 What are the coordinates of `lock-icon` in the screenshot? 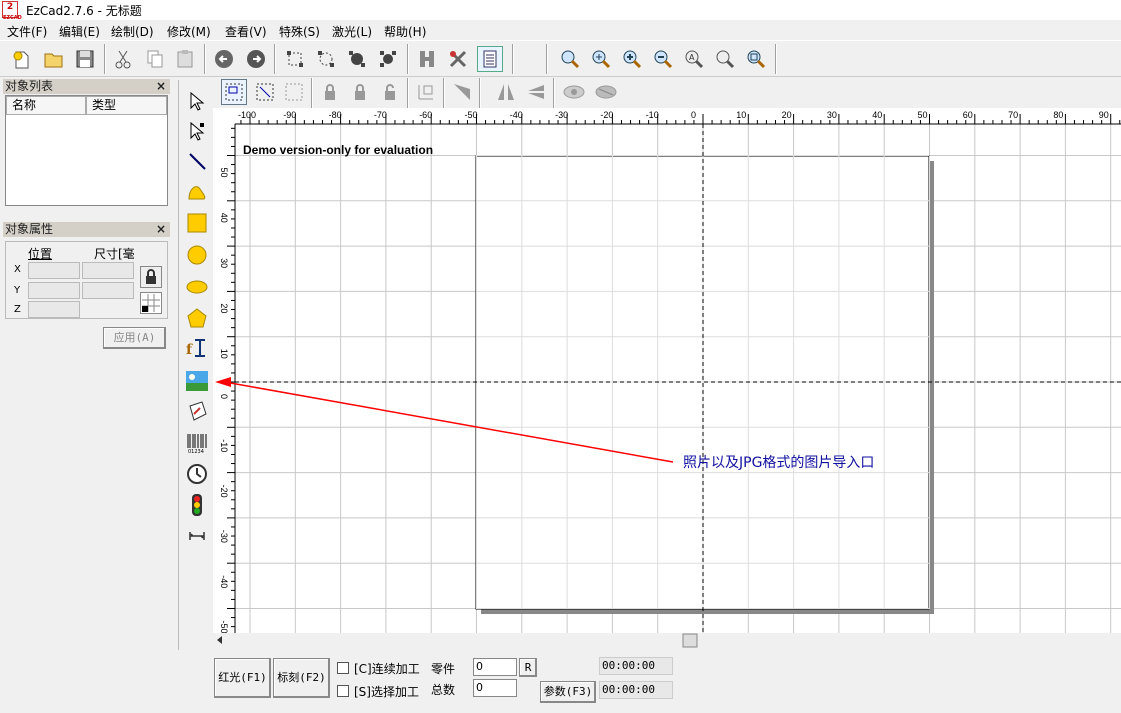 It's located at (330, 92).